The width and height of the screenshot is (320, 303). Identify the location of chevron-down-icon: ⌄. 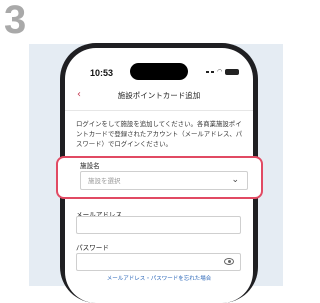
(235, 180).